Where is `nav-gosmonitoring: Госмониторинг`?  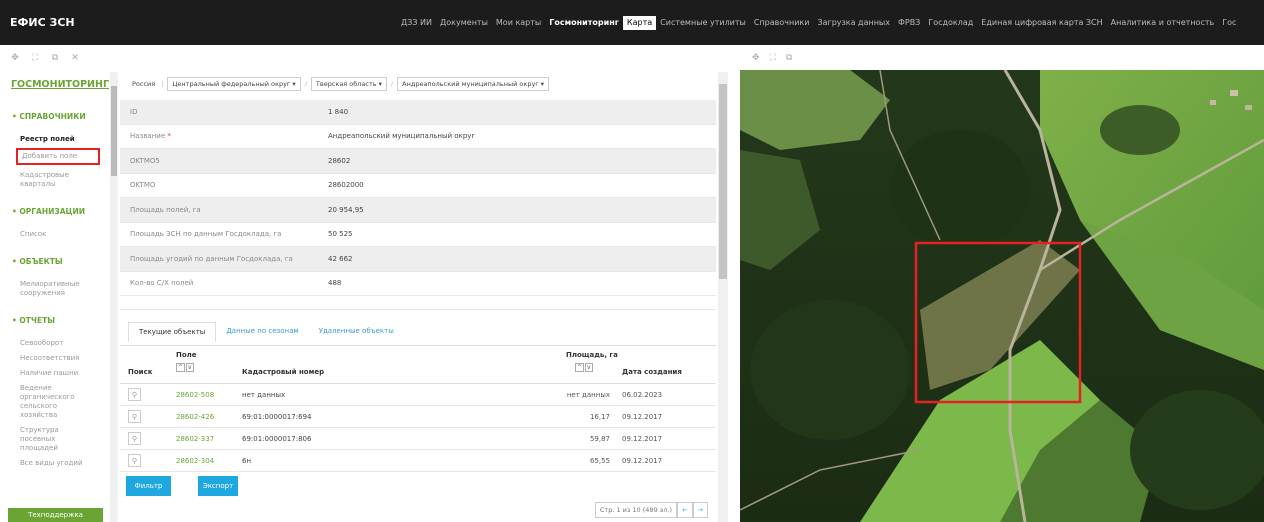
nav-gosmonitoring: Госмониторинг is located at coordinates (584, 23).